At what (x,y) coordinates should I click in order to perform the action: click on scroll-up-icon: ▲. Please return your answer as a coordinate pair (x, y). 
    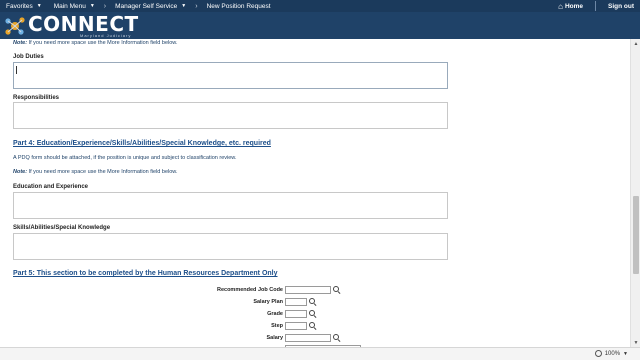
    Looking at the image, I should click on (635, 43).